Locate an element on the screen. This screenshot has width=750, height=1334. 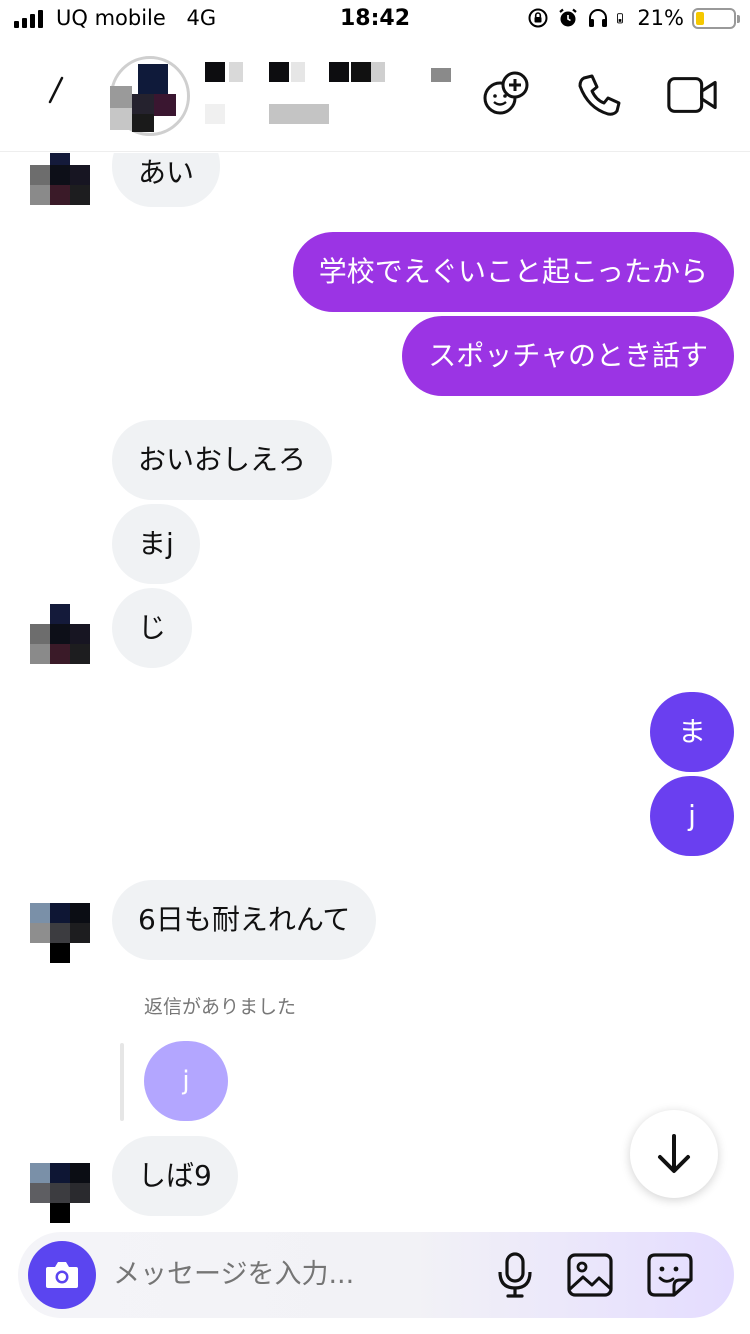
rotation-lock-icon is located at coordinates (538, 18).